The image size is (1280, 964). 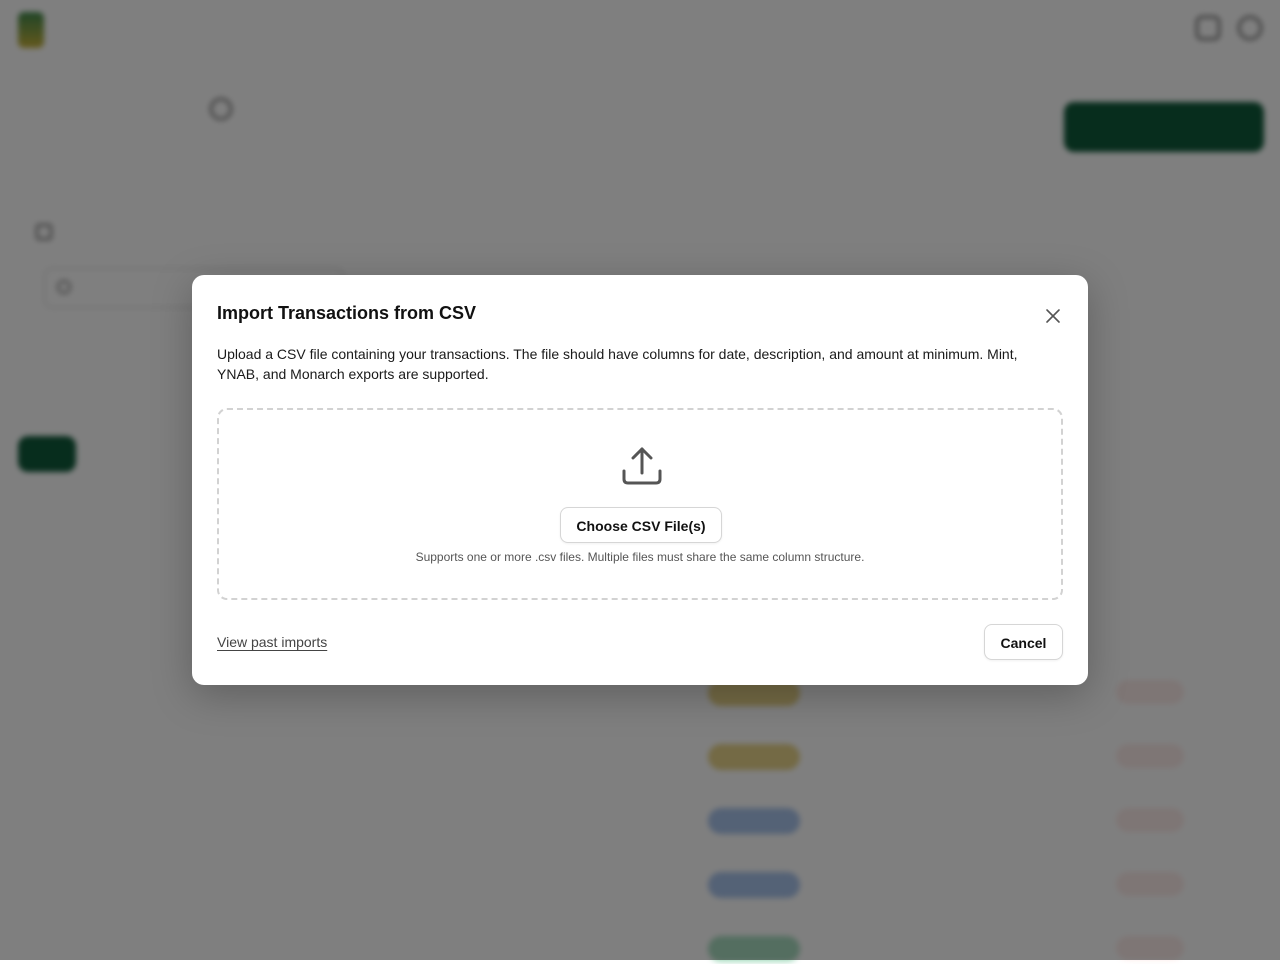 What do you see at coordinates (1023, 642) in the screenshot?
I see `cancel-button: Cancel` at bounding box center [1023, 642].